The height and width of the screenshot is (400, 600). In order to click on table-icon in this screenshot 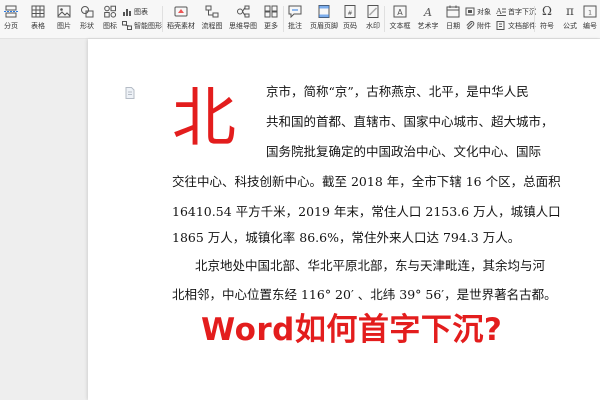, I will do `click(38, 11)`.